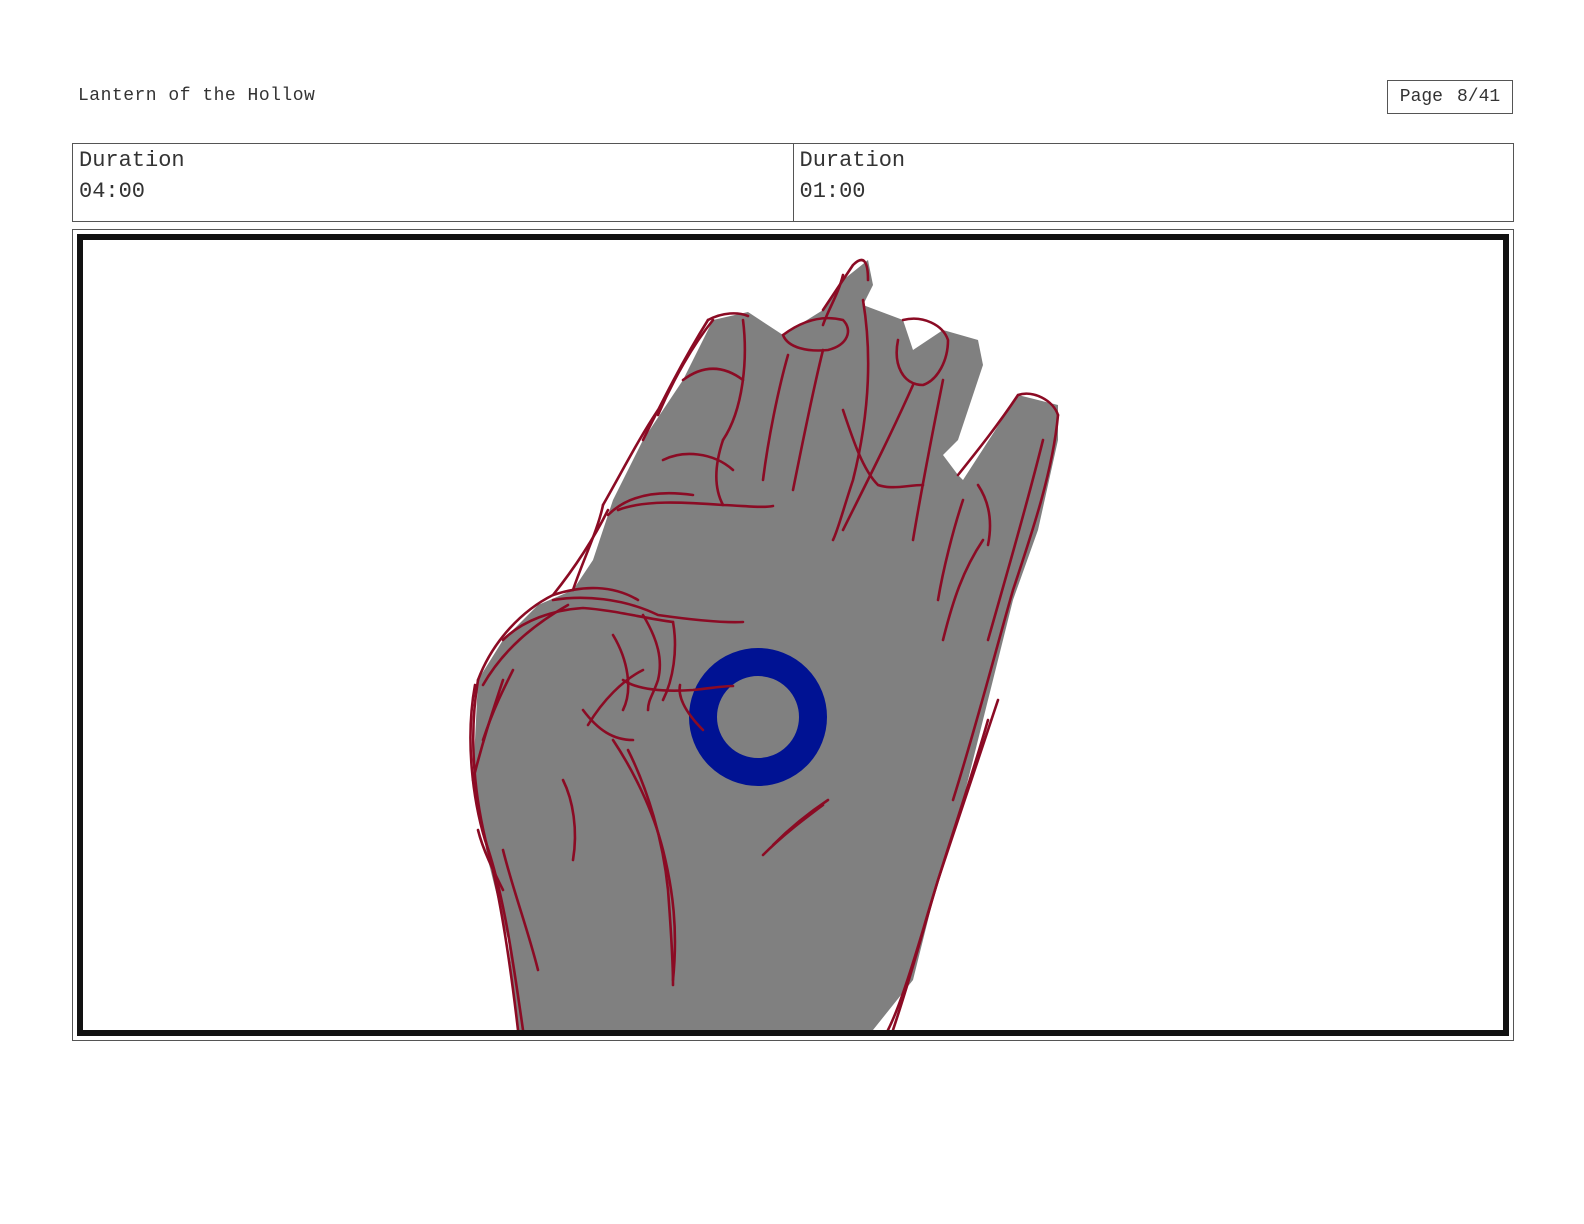  Describe the element at coordinates (433, 182) in the screenshot. I see `duration-cell-left: Duration 04:00` at that location.